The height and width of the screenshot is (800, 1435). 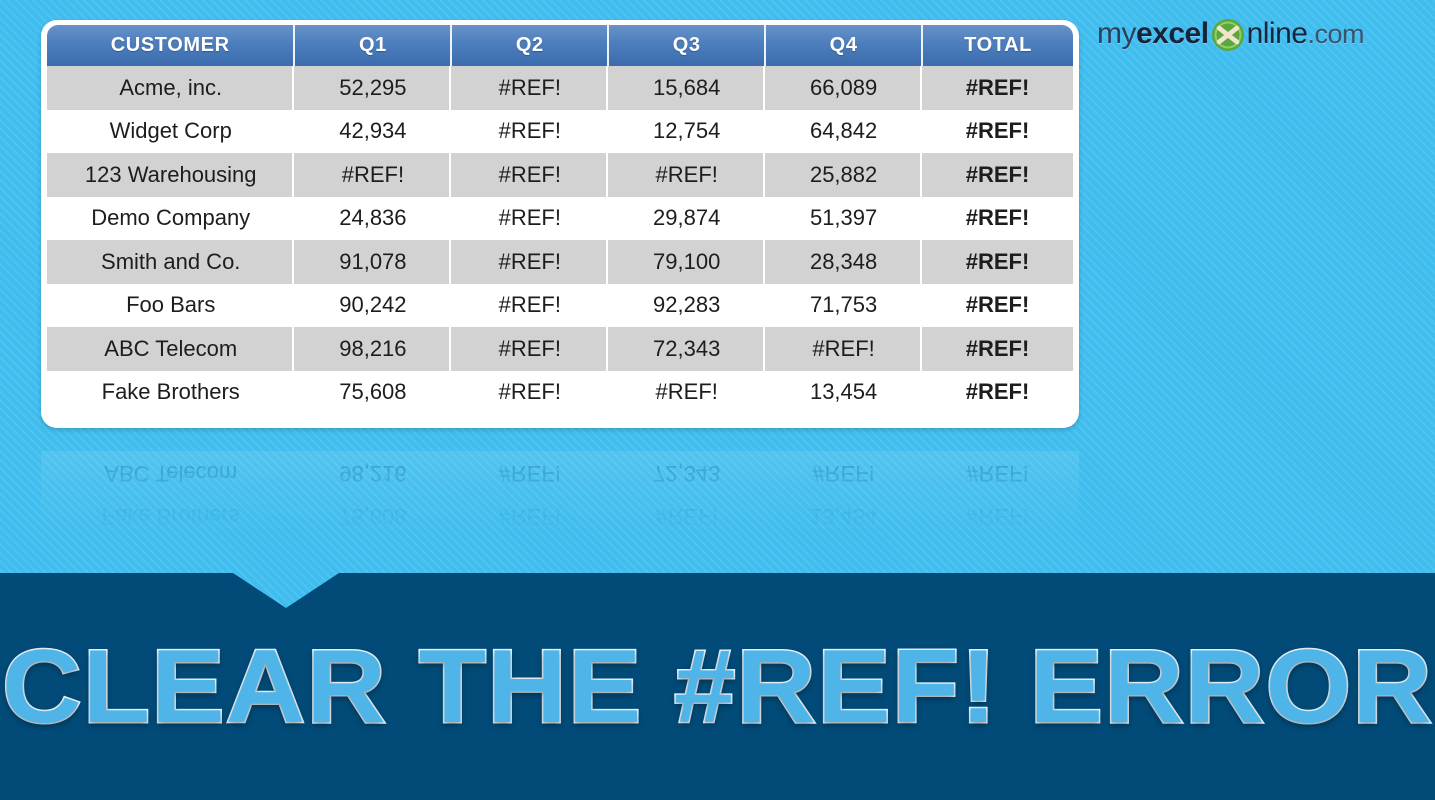 I want to click on column-header-q1: Q1, so click(x=373, y=45).